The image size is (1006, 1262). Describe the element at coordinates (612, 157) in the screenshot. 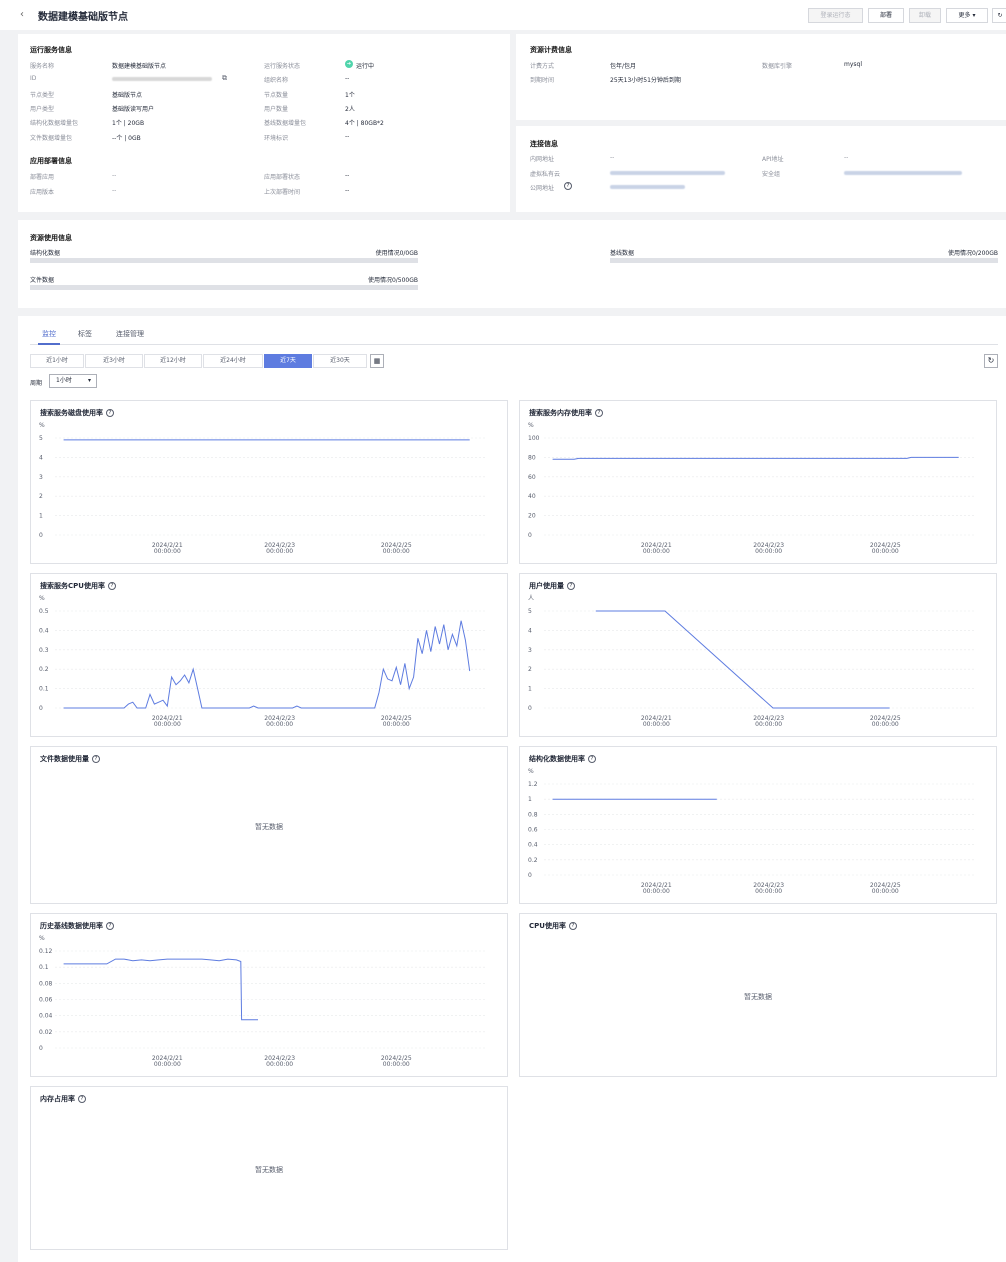

I see `connection-value: --` at that location.